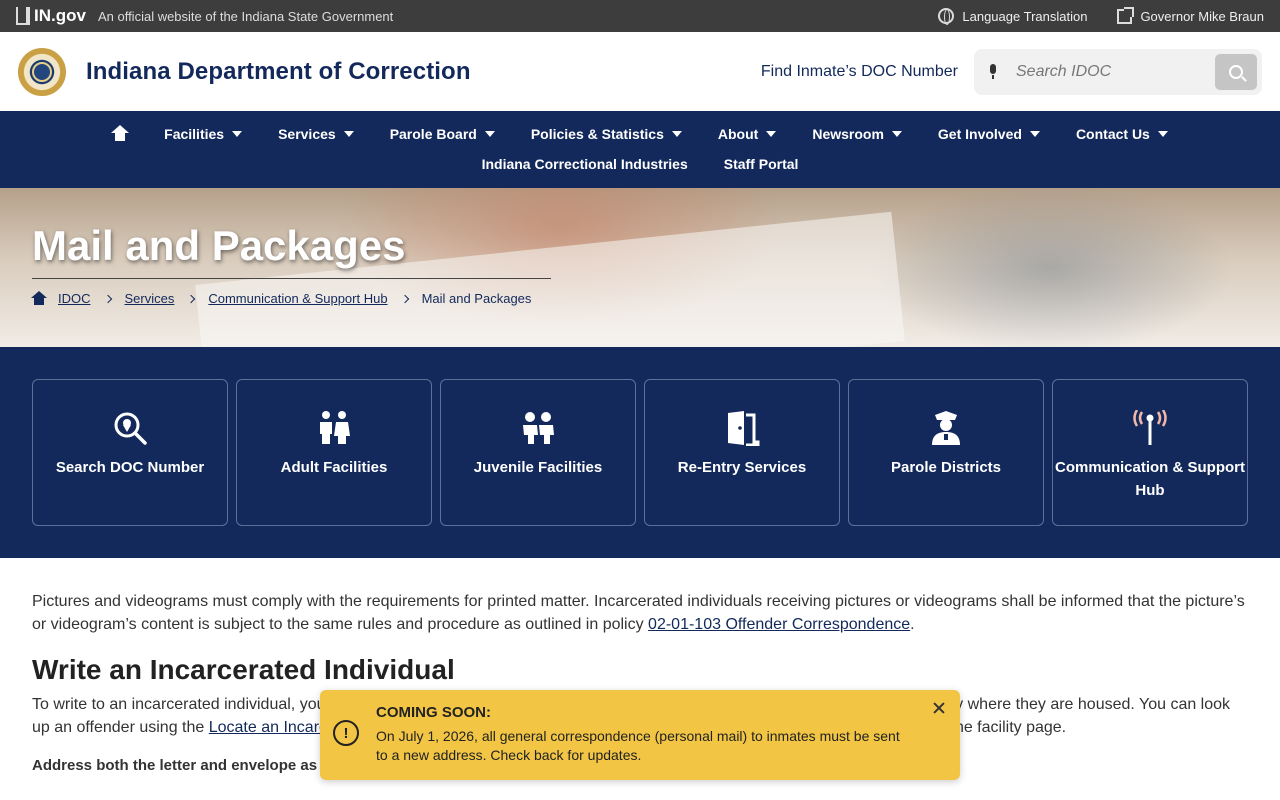  I want to click on language-translation-label: Language Translation, so click(1025, 16).